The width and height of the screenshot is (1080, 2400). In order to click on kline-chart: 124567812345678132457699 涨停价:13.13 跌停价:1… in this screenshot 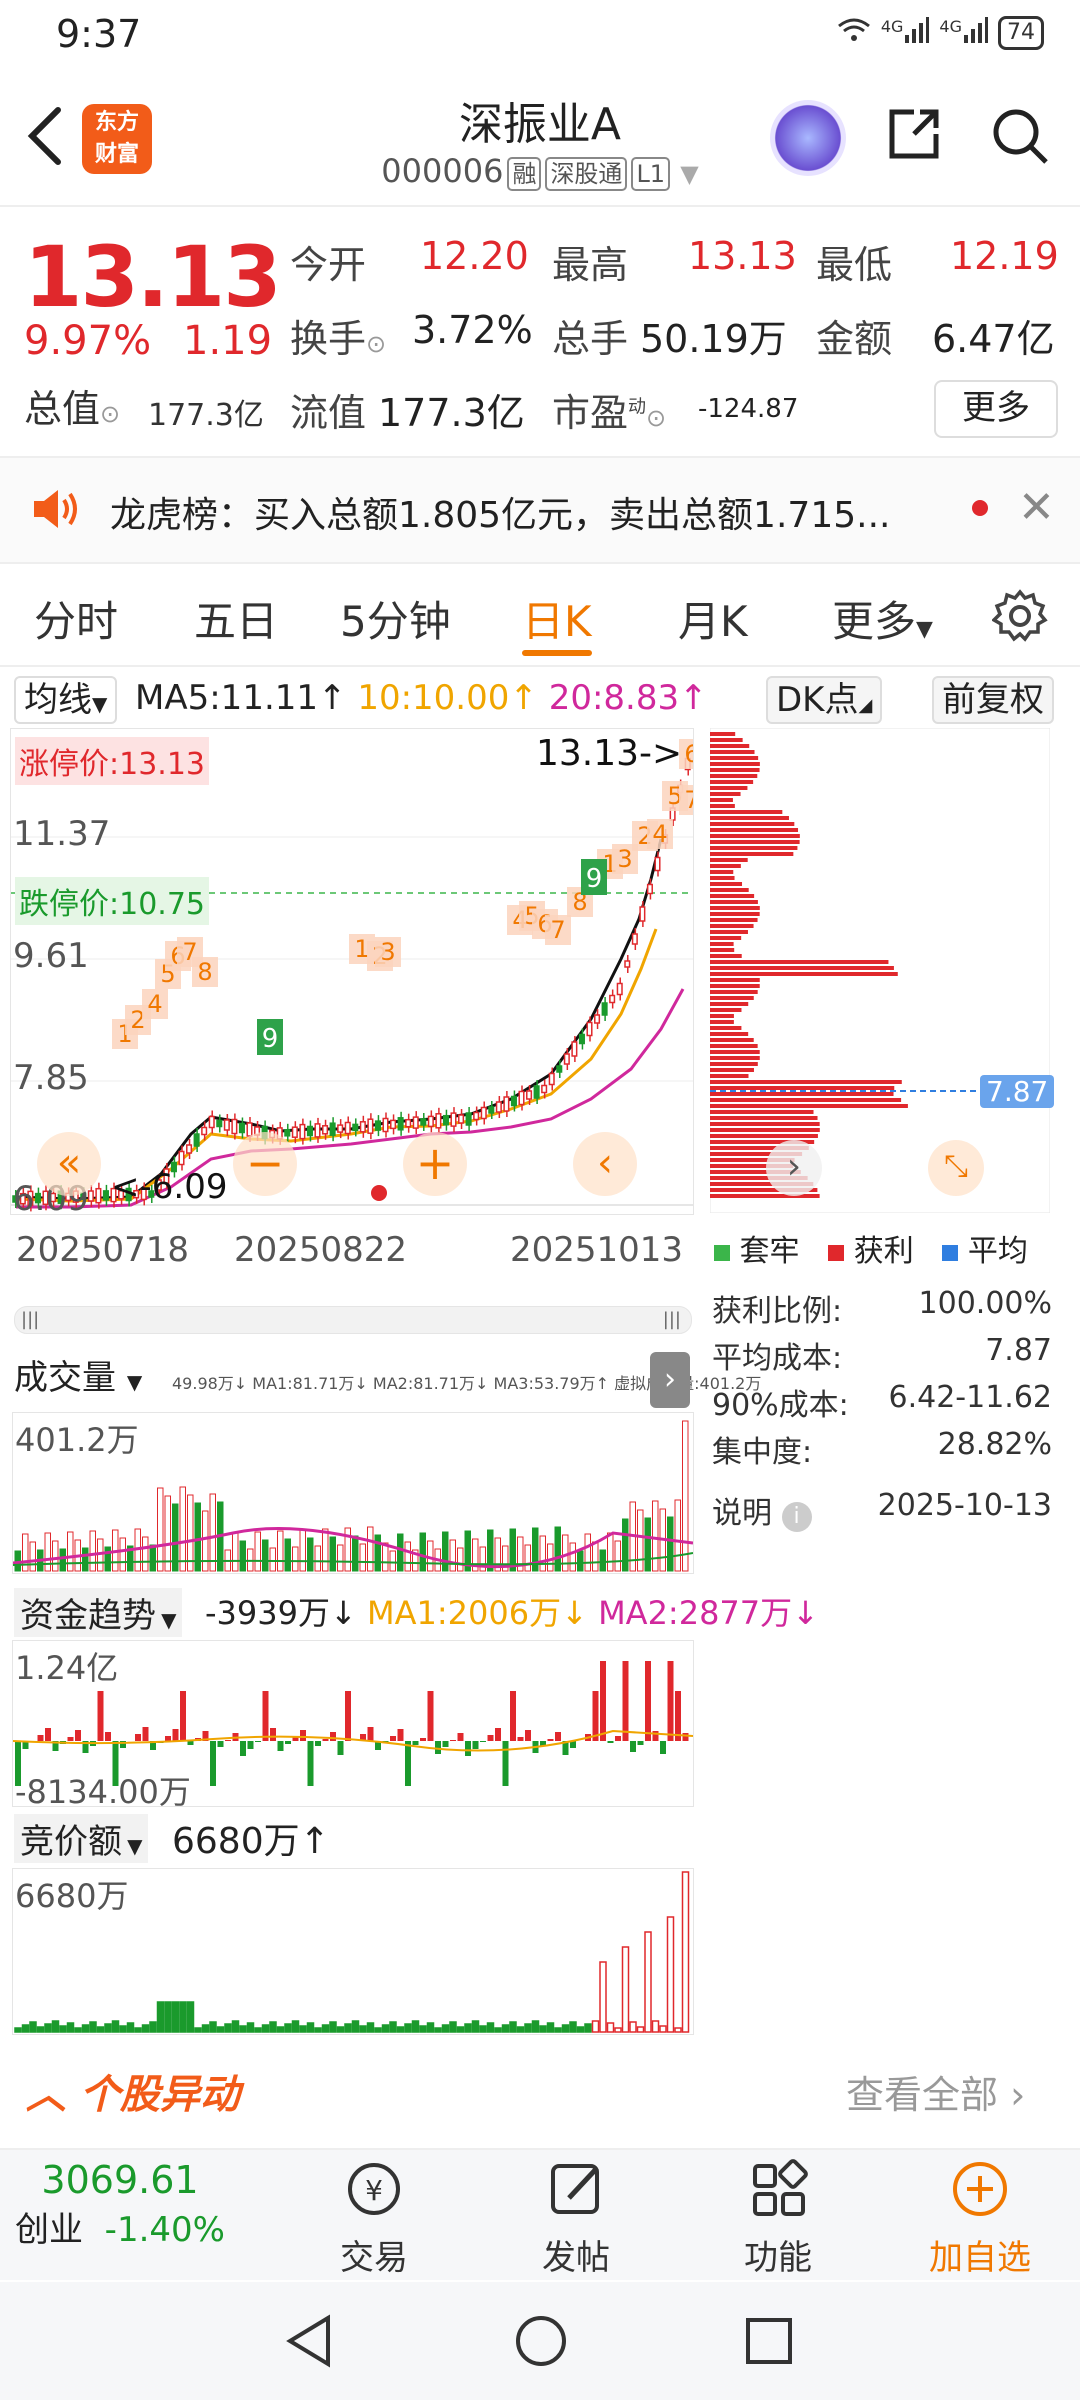, I will do `click(357, 973)`.